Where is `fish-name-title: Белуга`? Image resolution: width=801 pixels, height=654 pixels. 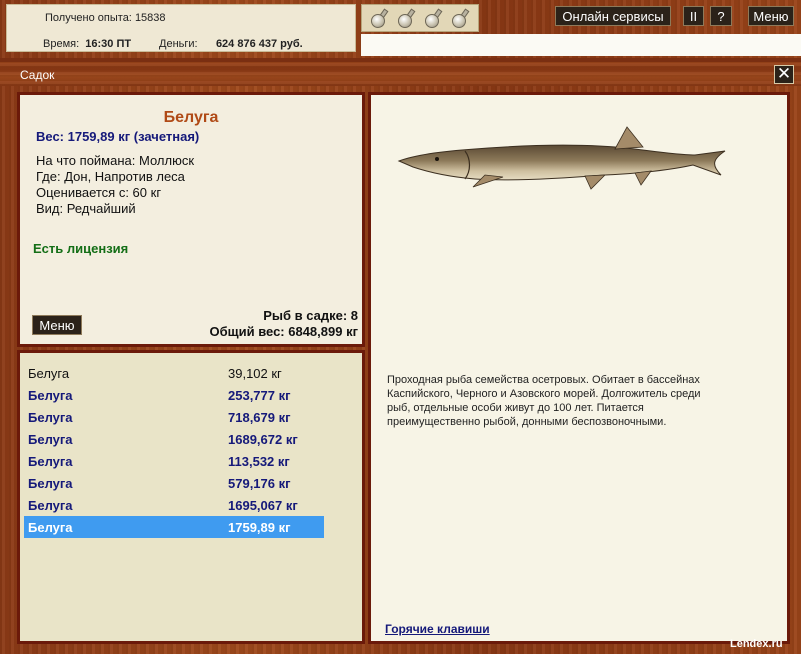
fish-name-title: Белуга is located at coordinates (191, 117).